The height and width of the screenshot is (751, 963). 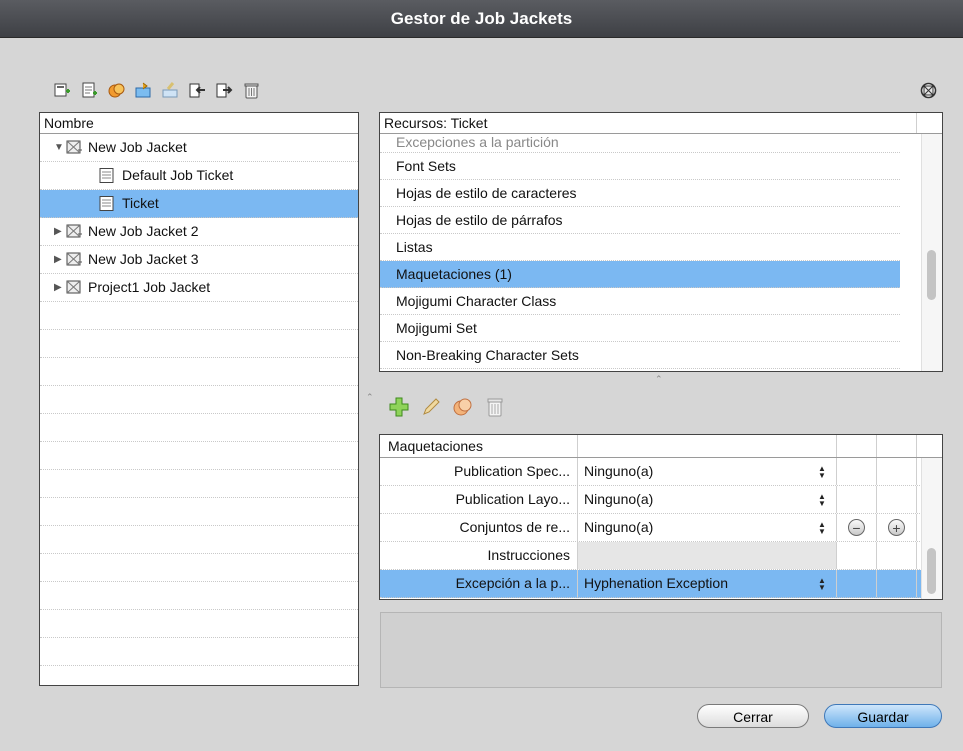 I want to click on layouts-table-header: Maquetaciones, so click(x=661, y=446).